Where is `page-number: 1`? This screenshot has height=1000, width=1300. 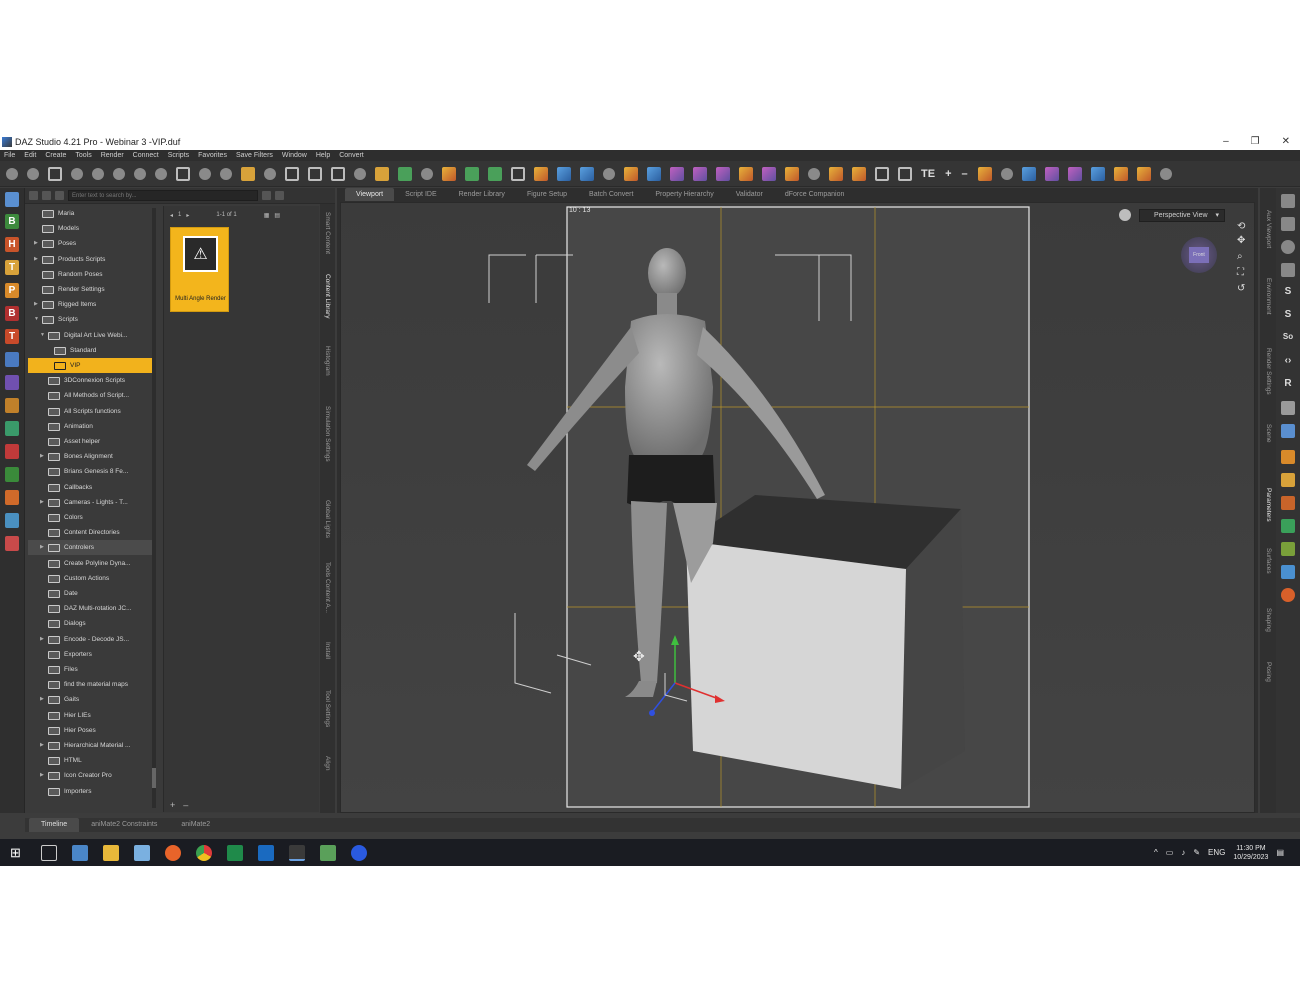
page-number: 1 is located at coordinates (179, 215).